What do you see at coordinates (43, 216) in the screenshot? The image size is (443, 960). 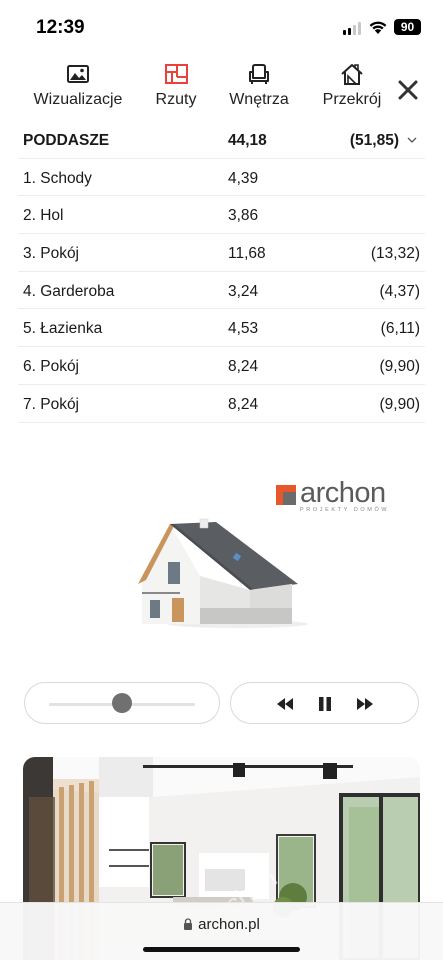 I see `room-name: 2. Hol` at bounding box center [43, 216].